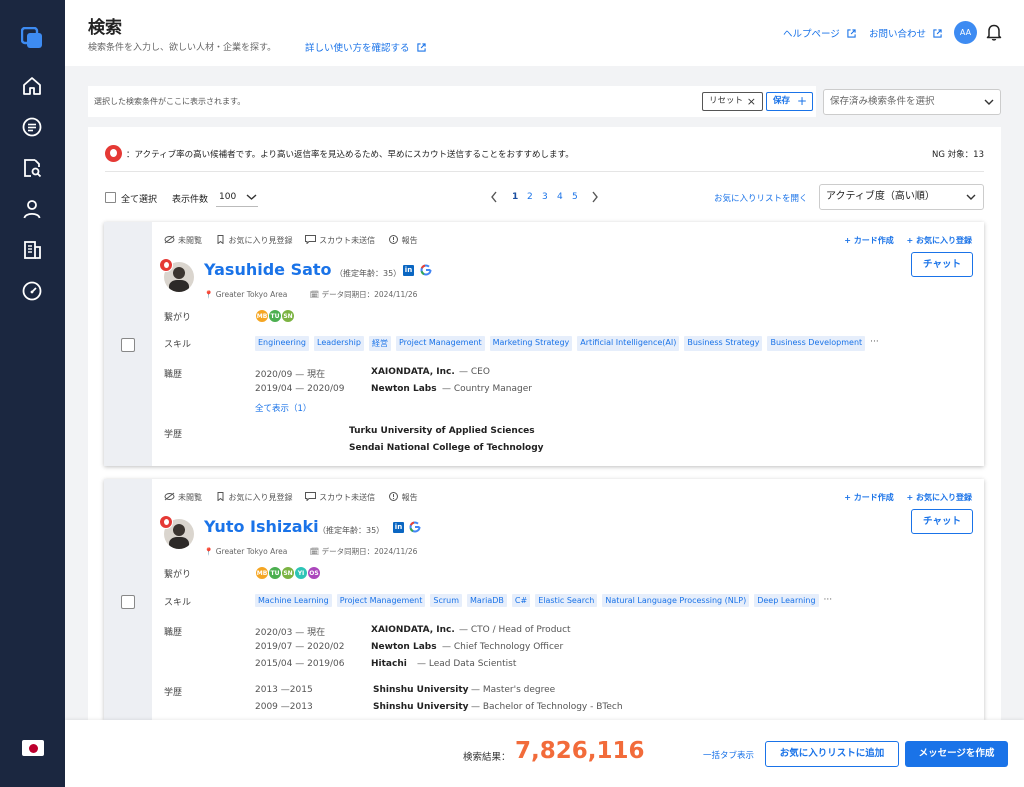  What do you see at coordinates (912, 102) in the screenshot?
I see `saved-conditions-select: 保存済み検索条件を選択` at bounding box center [912, 102].